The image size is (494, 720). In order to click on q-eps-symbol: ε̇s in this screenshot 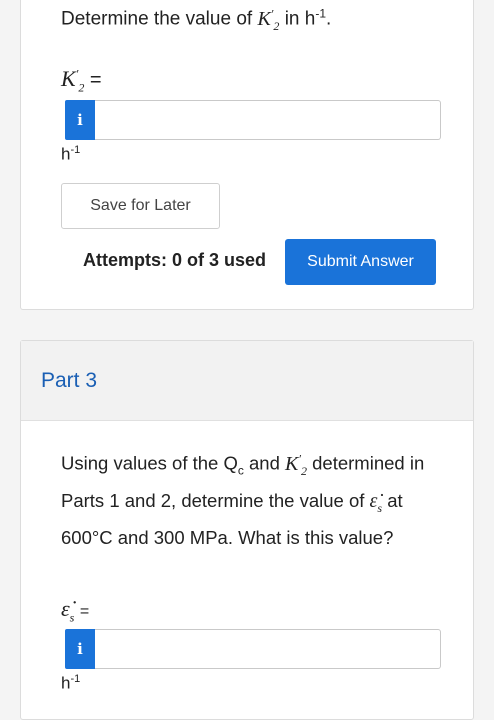, I will do `click(376, 502)`.